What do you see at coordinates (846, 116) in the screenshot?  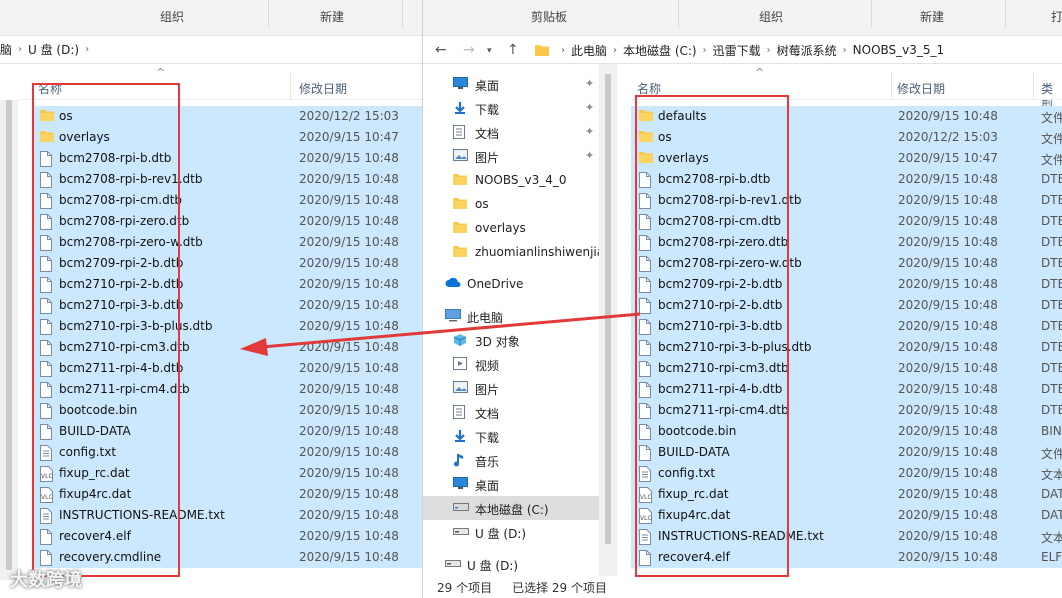 I see `file-row: defaults 2020/9/15 10:48 文件` at bounding box center [846, 116].